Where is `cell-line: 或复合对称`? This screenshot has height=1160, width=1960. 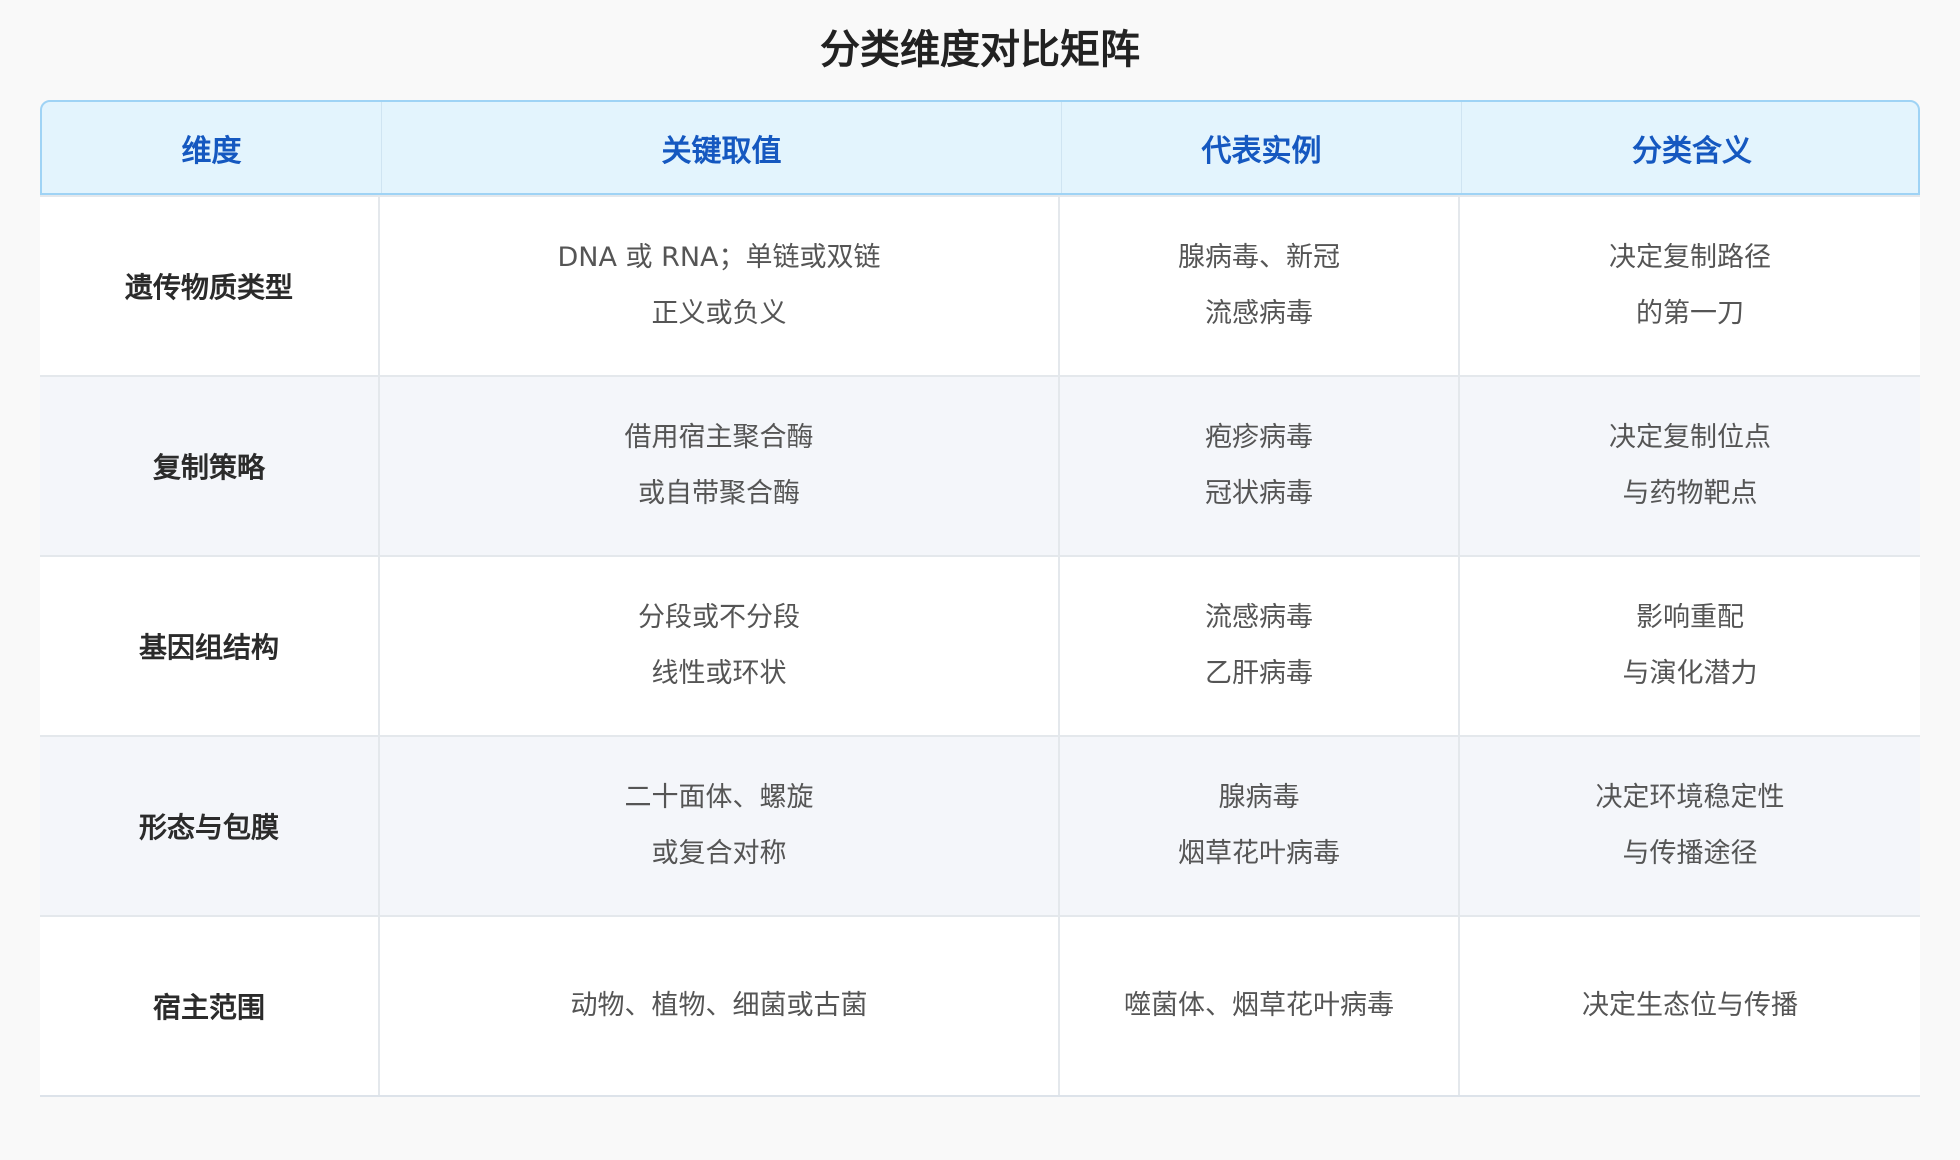 cell-line: 或复合对称 is located at coordinates (719, 853).